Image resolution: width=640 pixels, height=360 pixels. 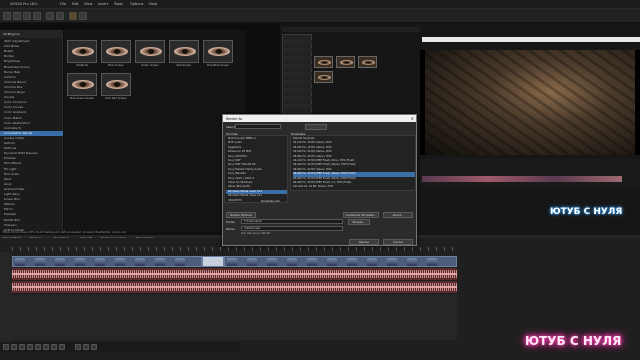 What do you see at coordinates (60, 16) in the screenshot?
I see `redo-icon` at bounding box center [60, 16].